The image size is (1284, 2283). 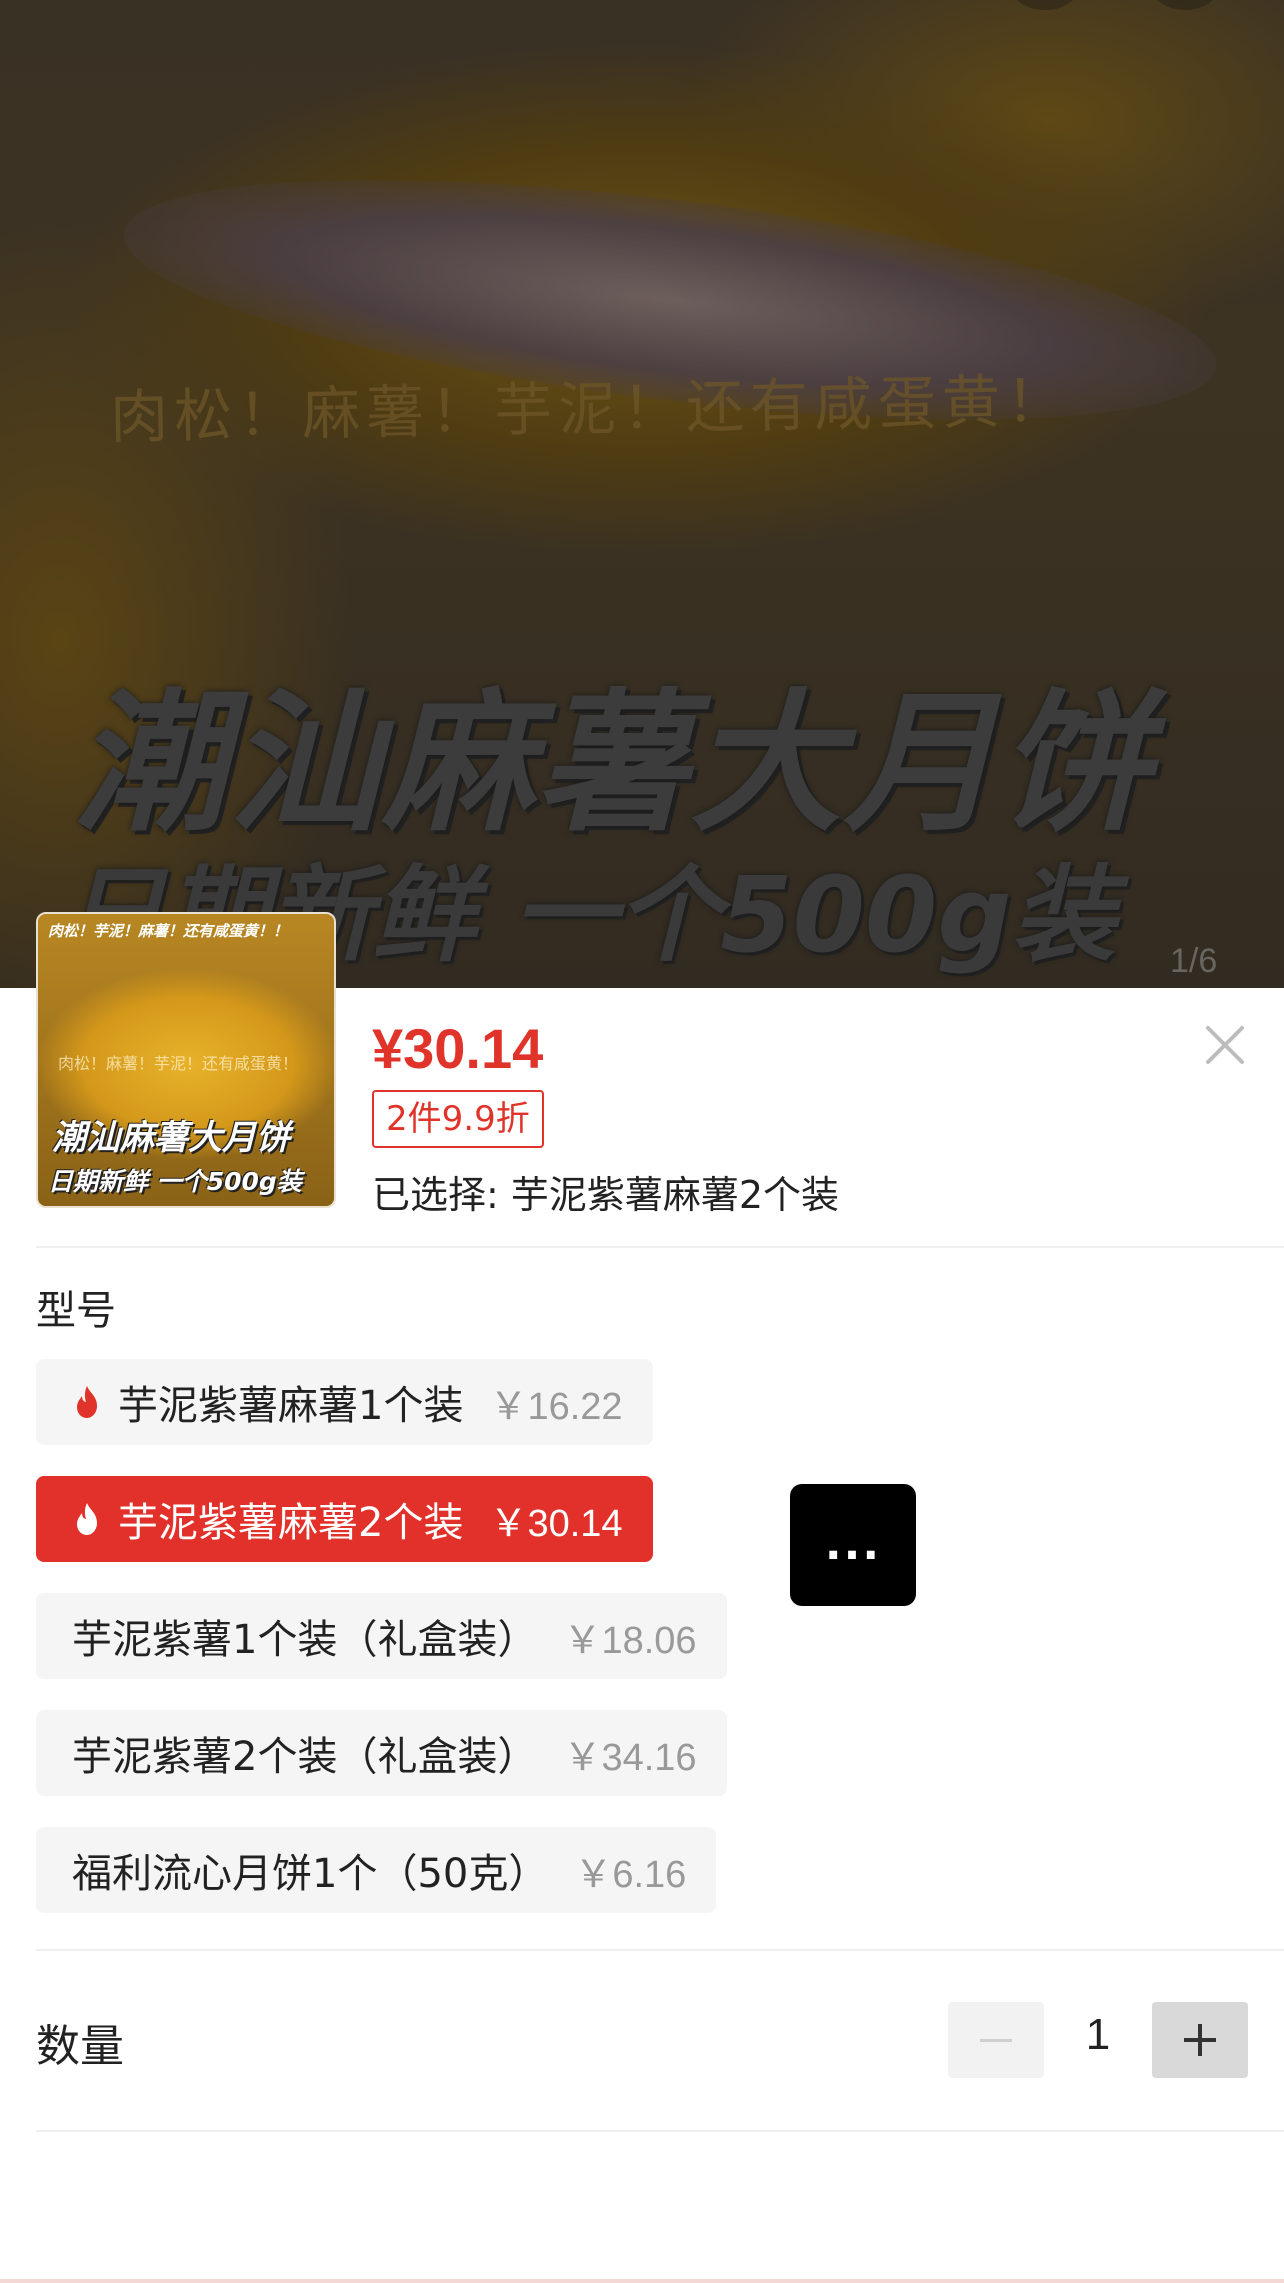 I want to click on variant-section-label: 型号, so click(x=76, y=1311).